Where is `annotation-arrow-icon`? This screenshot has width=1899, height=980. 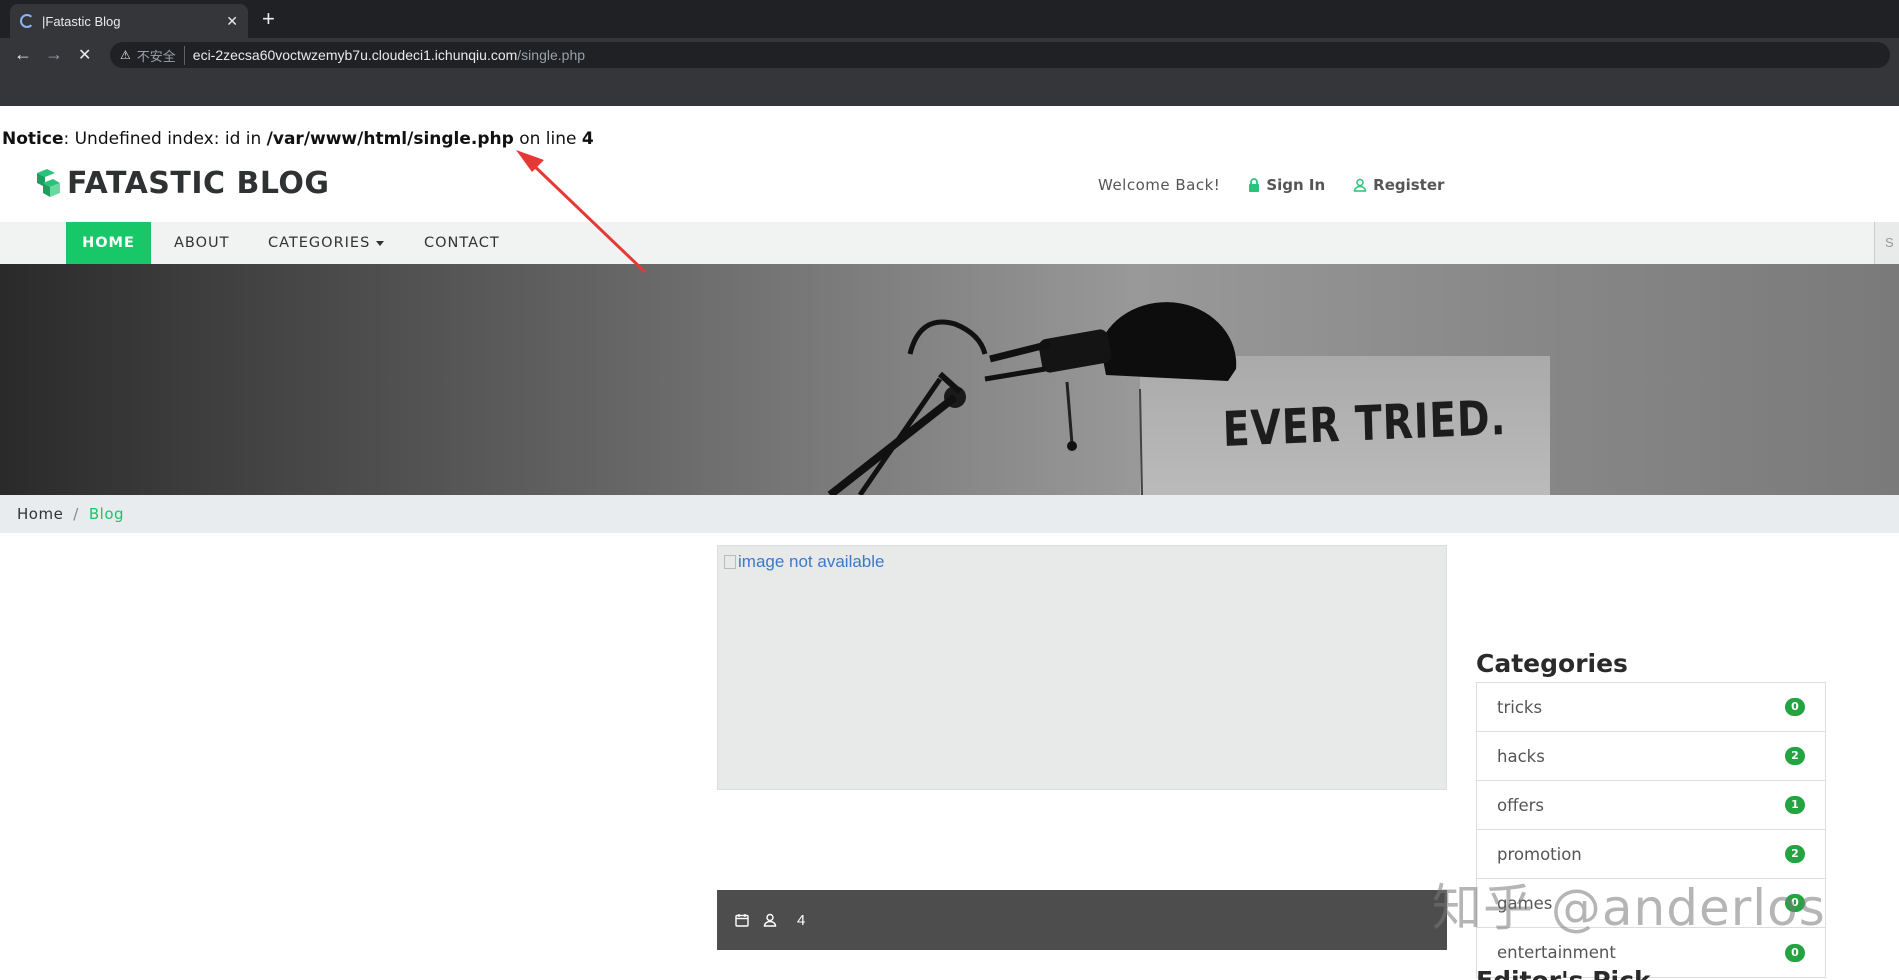 annotation-arrow-icon is located at coordinates (581, 212).